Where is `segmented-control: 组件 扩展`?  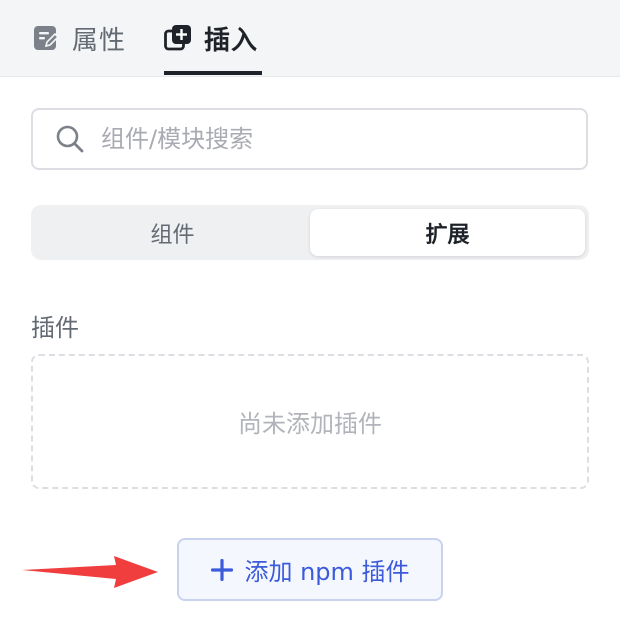 segmented-control: 组件 扩展 is located at coordinates (310, 232).